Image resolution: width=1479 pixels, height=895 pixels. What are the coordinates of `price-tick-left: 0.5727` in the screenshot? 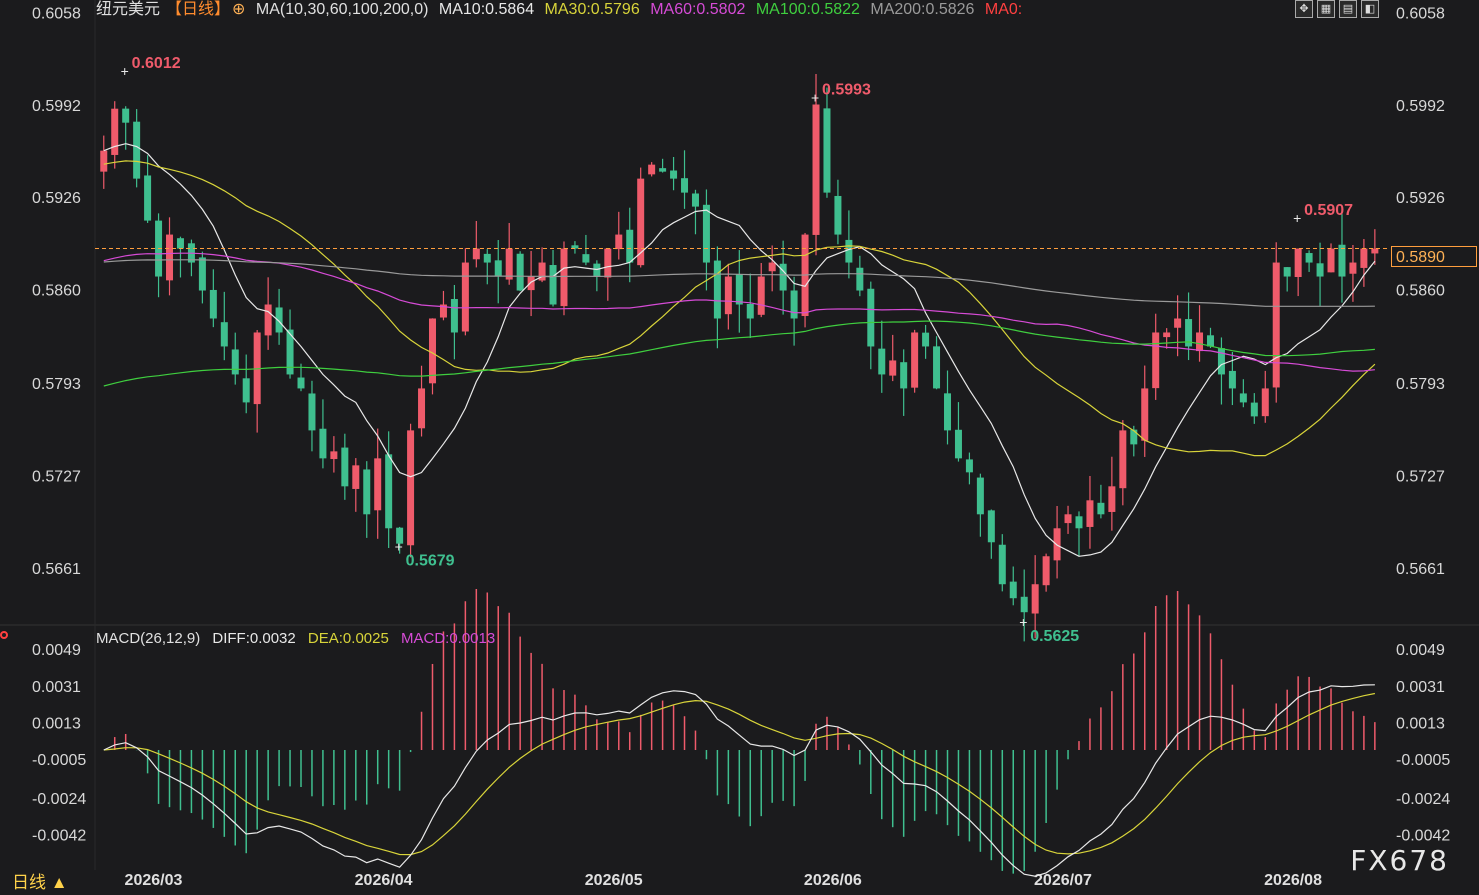 It's located at (56, 477).